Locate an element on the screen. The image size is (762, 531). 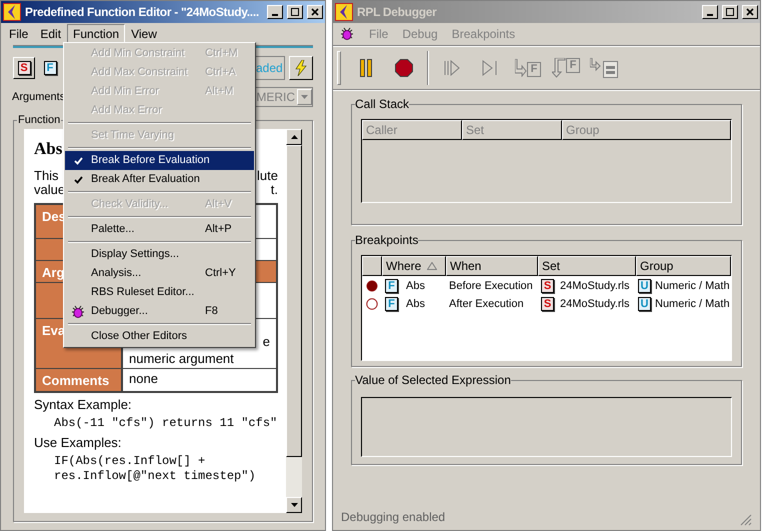
shortcut-text: Alt+P is located at coordinates (218, 230).